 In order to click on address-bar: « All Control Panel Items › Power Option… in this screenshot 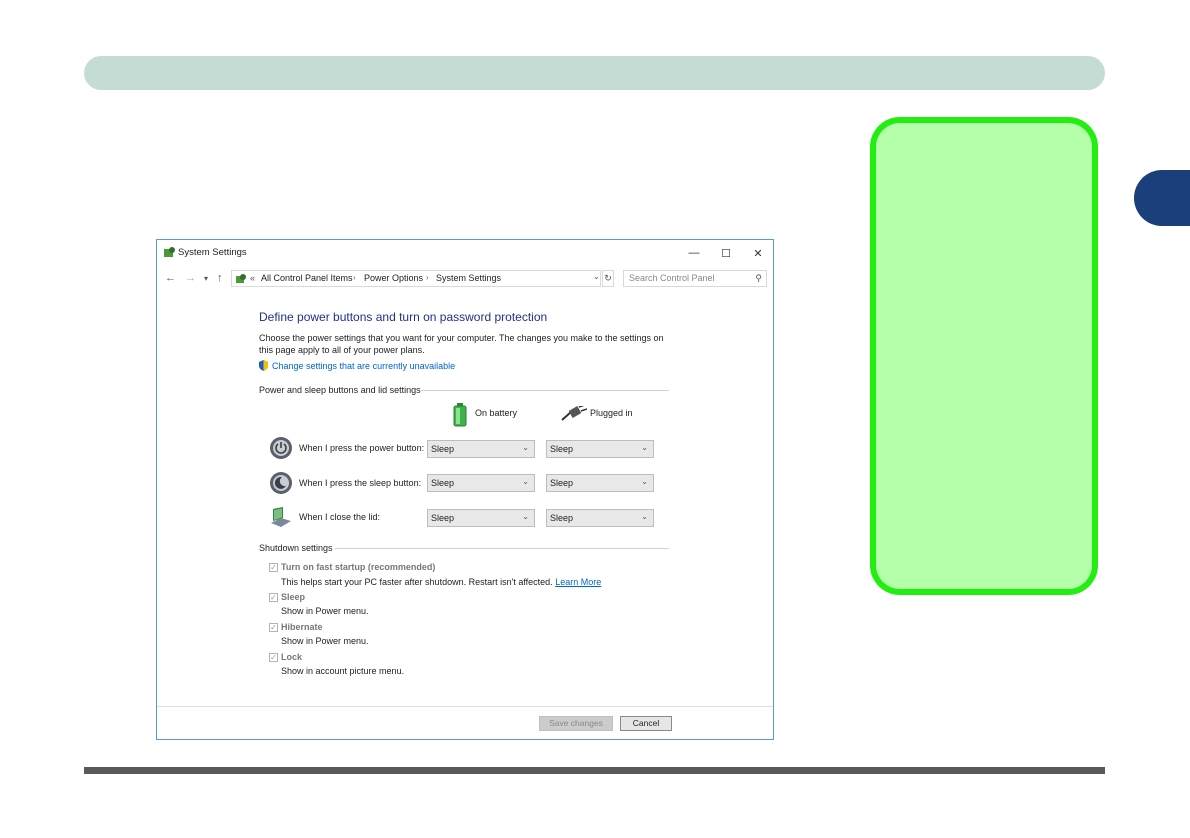, I will do `click(416, 278)`.